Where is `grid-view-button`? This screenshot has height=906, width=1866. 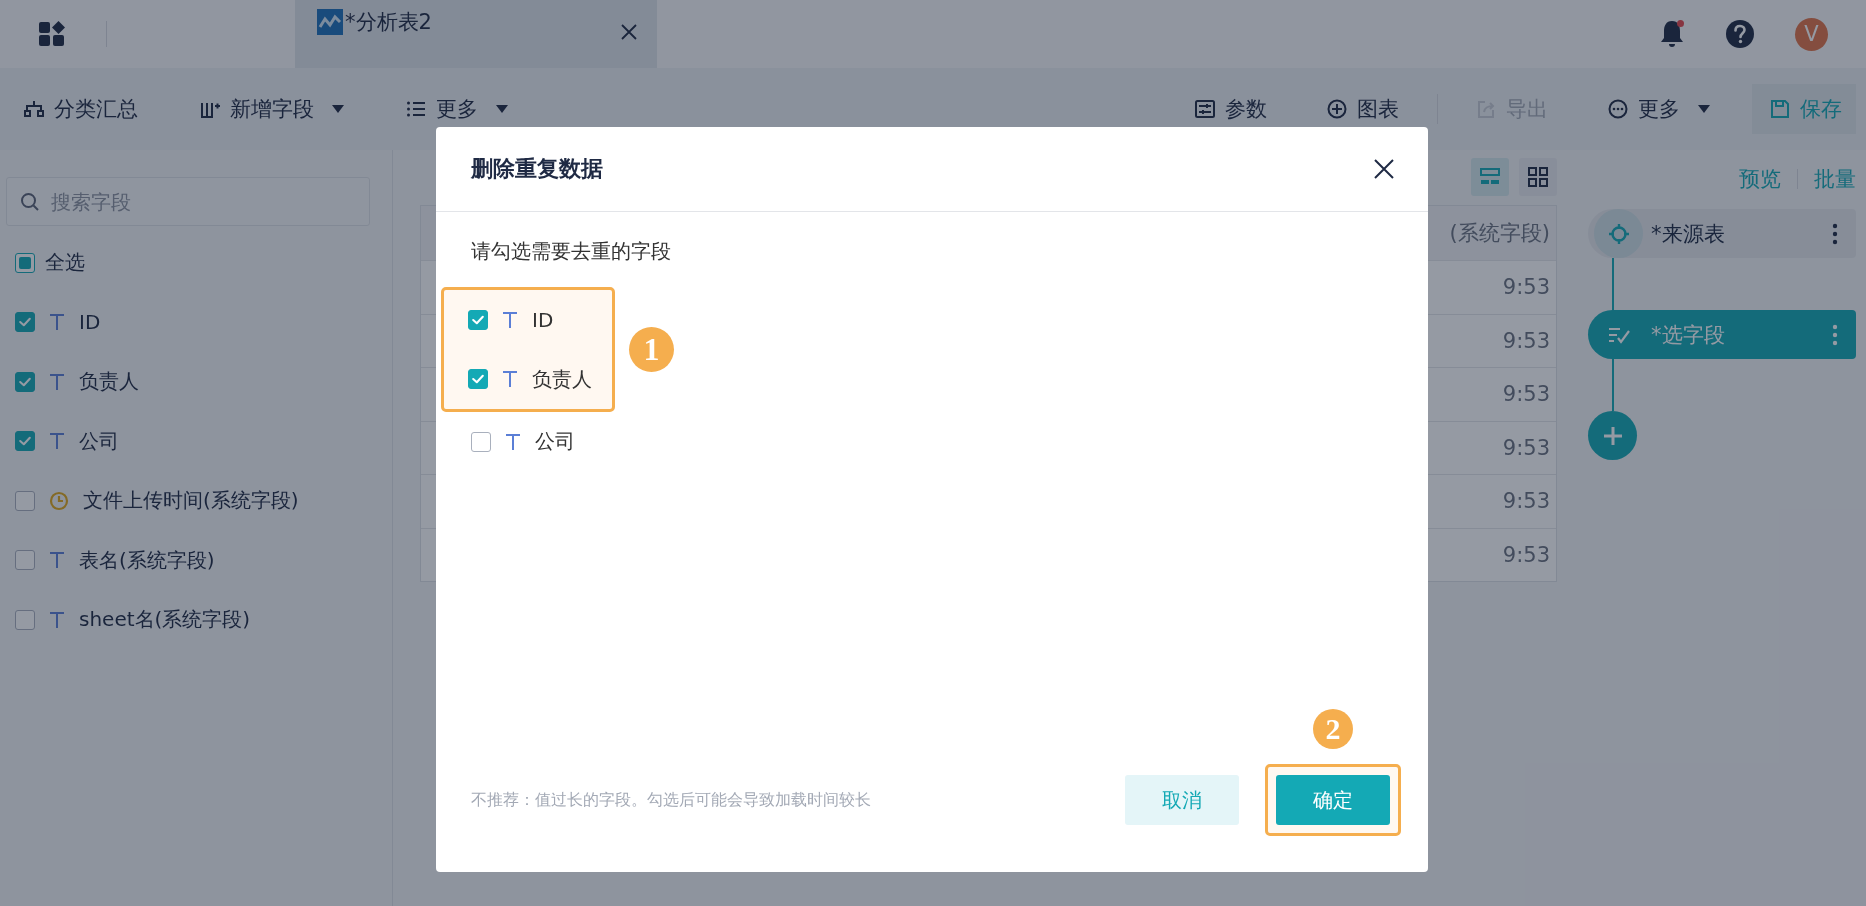 grid-view-button is located at coordinates (1538, 177).